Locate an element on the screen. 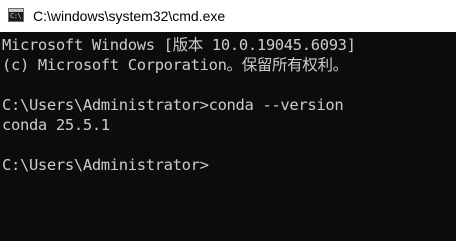 This screenshot has width=456, height=241. cmd-console-icon: C:\ is located at coordinates (16, 15).